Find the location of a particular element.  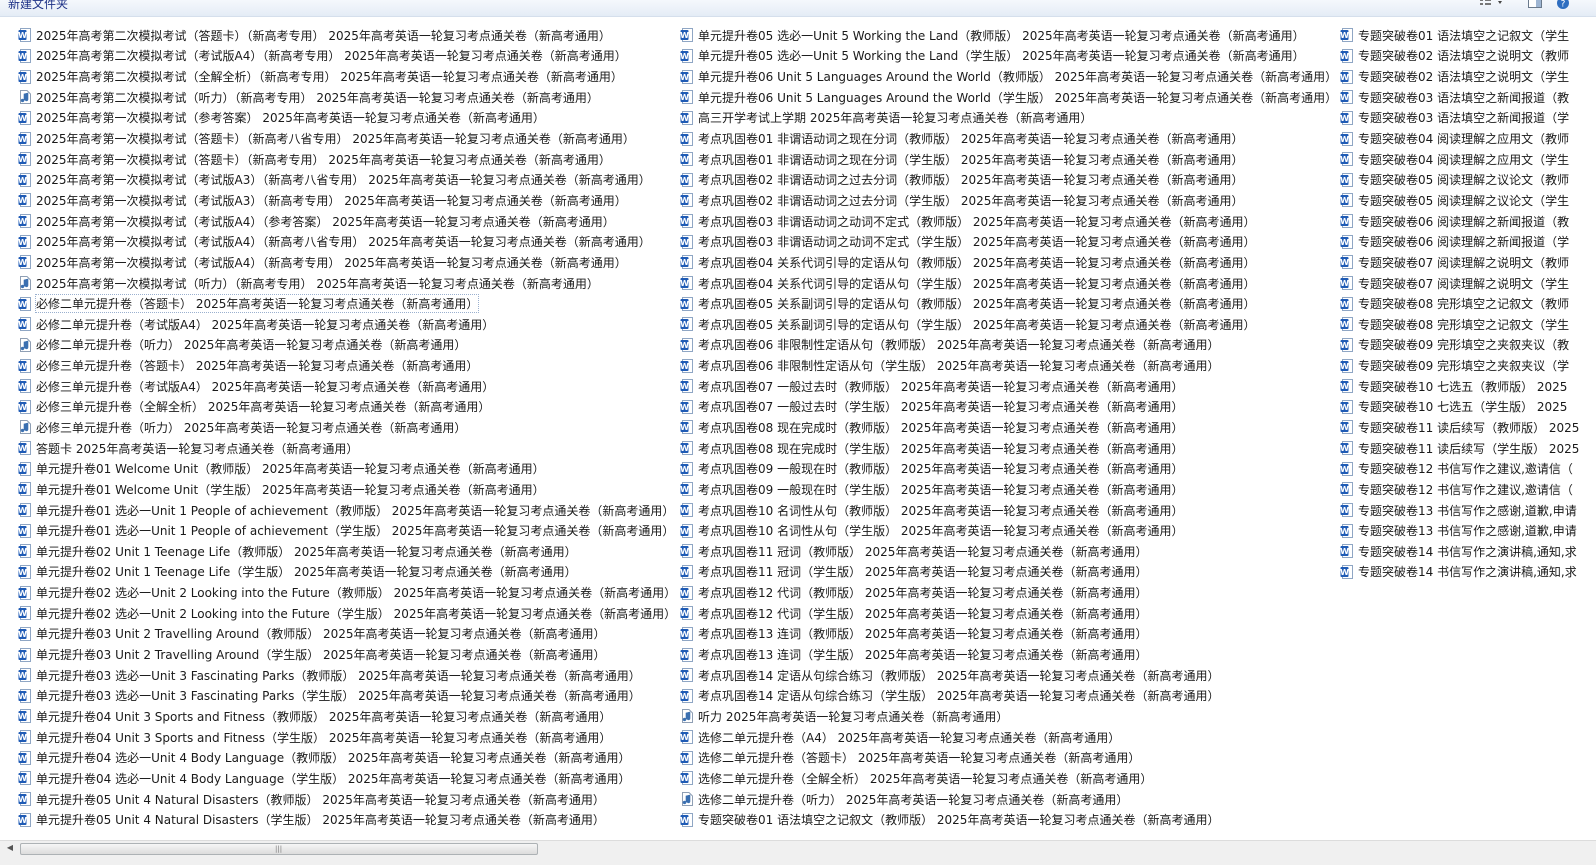

file-item: W 专题突破卷14 书信写作之演讲稿,通知,求 is located at coordinates (1459, 551).